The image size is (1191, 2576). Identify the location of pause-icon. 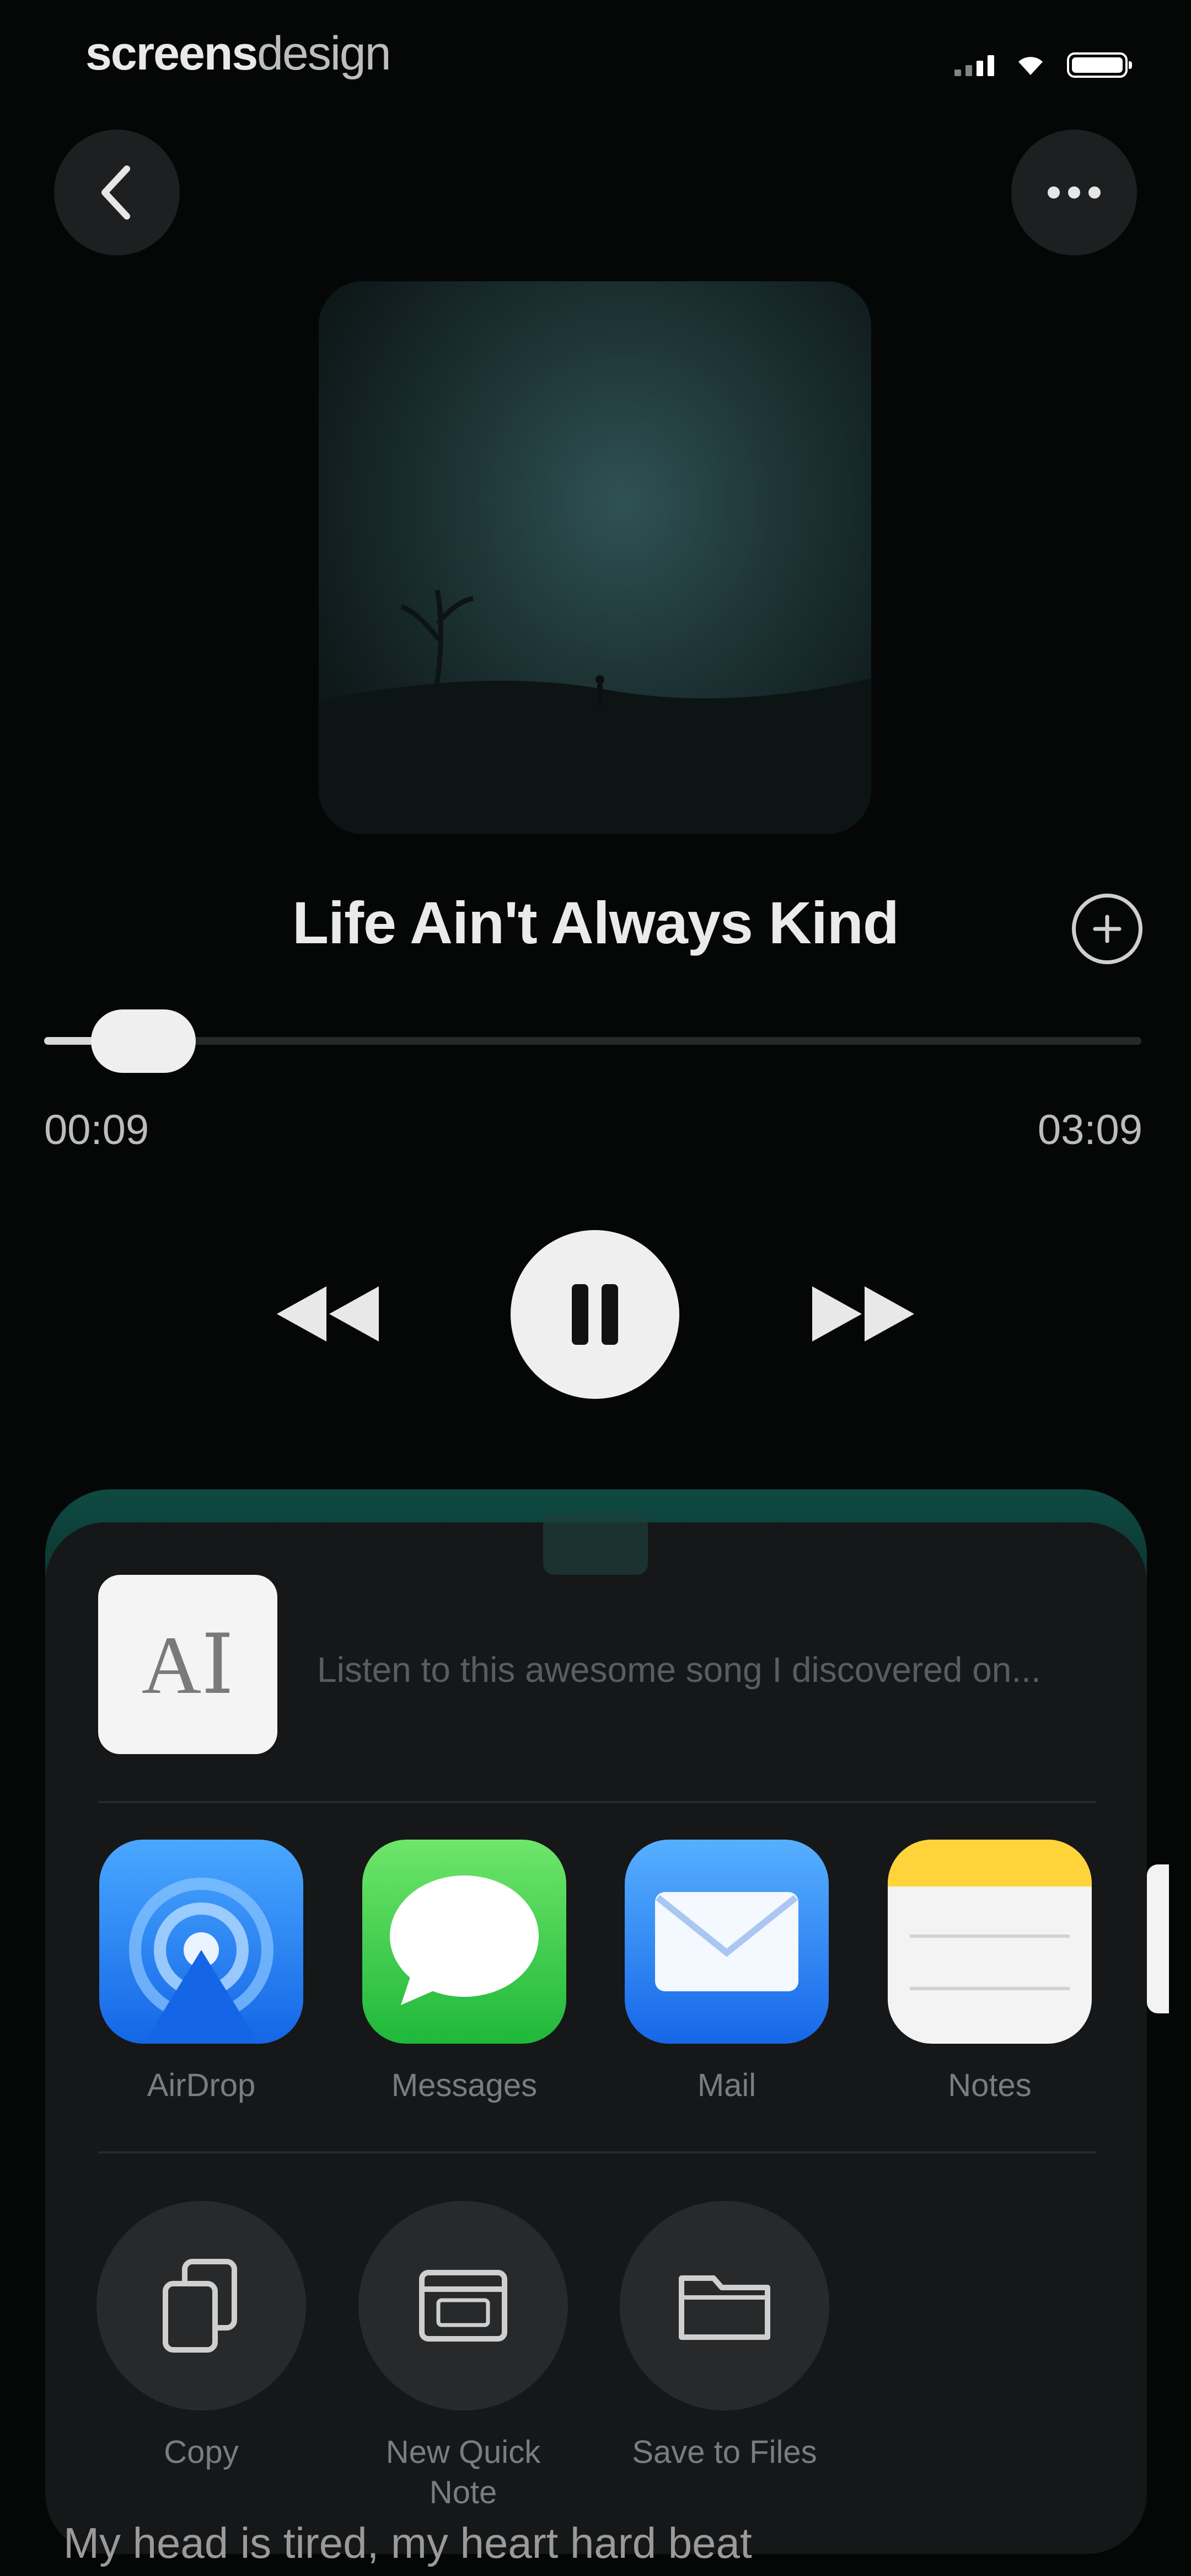
(595, 1314).